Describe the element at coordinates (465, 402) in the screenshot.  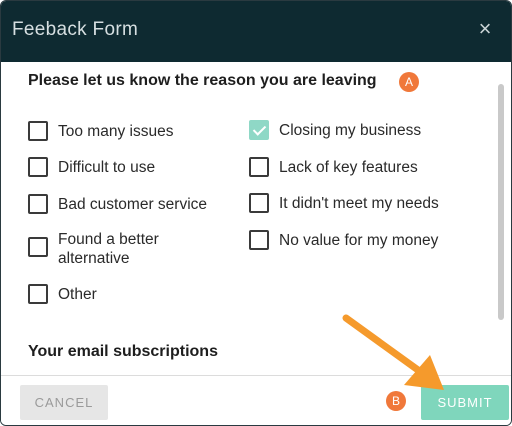
I see `submit-button: SUBMIT` at that location.